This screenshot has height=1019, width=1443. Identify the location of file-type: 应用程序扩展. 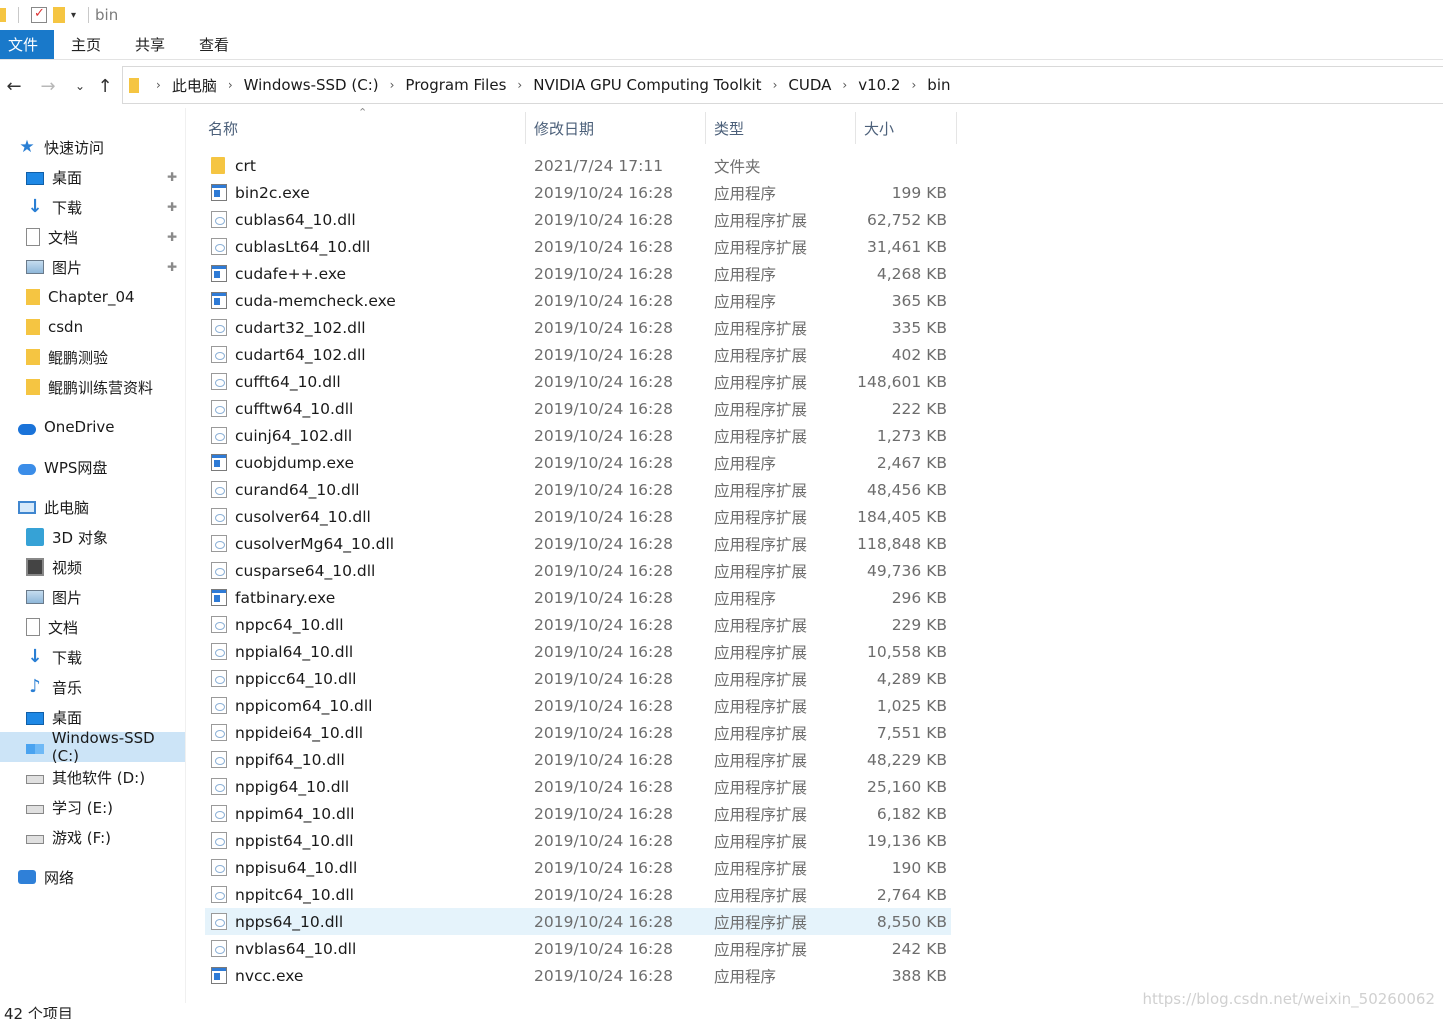
(761, 382).